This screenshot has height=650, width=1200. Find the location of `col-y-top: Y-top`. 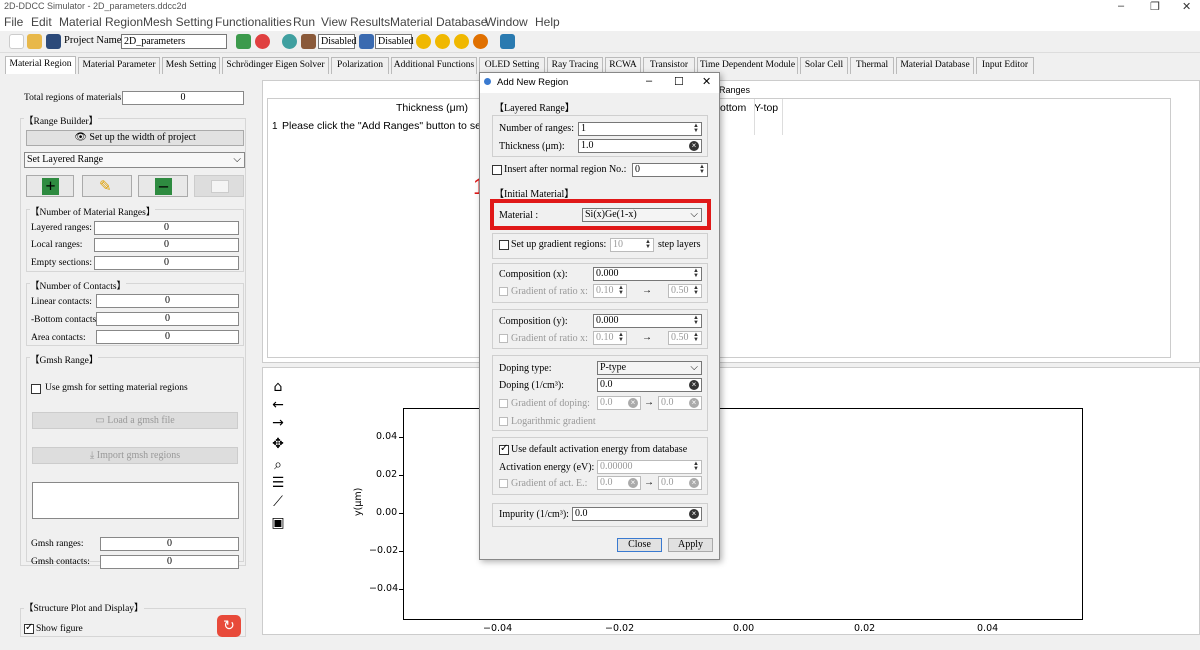

col-y-top: Y-top is located at coordinates (766, 108).